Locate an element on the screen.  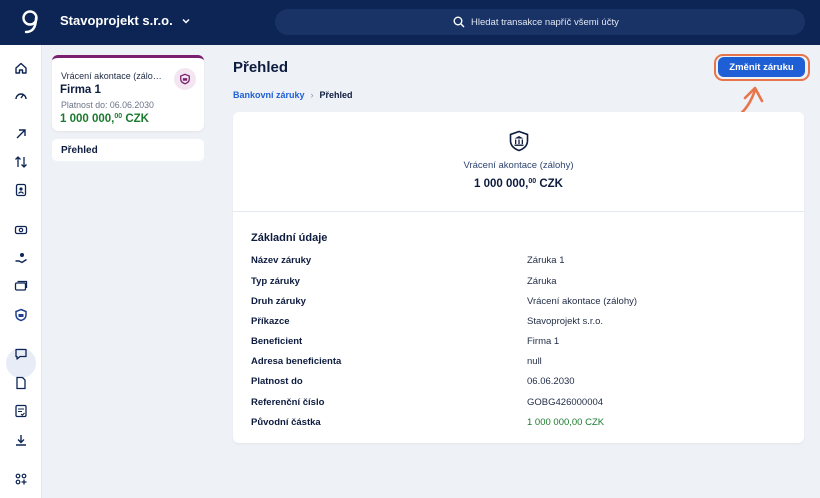
document-icon is located at coordinates (21, 383).